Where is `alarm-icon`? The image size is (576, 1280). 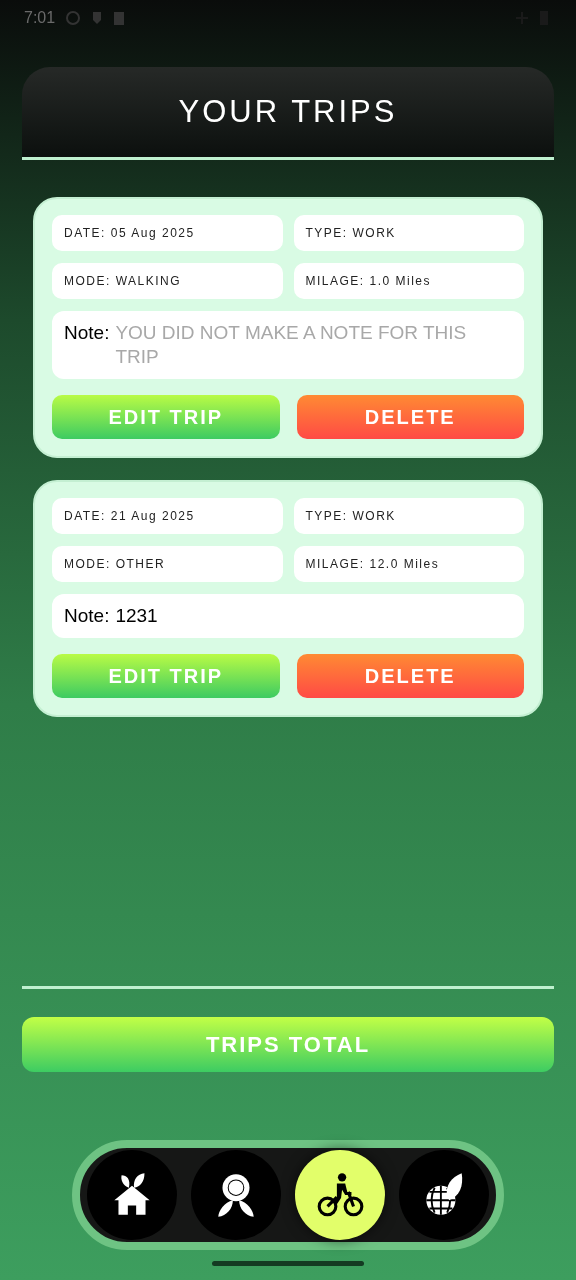 alarm-icon is located at coordinates (73, 18).